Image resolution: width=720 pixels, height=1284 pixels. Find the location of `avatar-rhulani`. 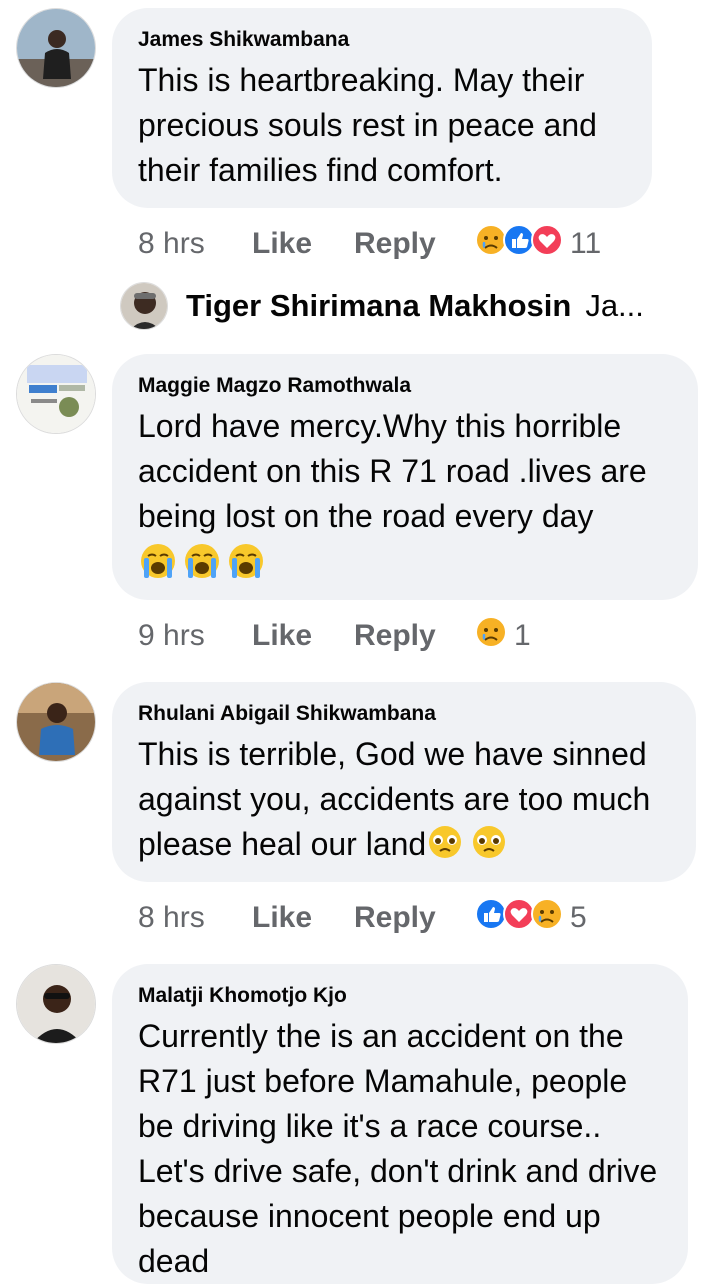

avatar-rhulani is located at coordinates (56, 722).